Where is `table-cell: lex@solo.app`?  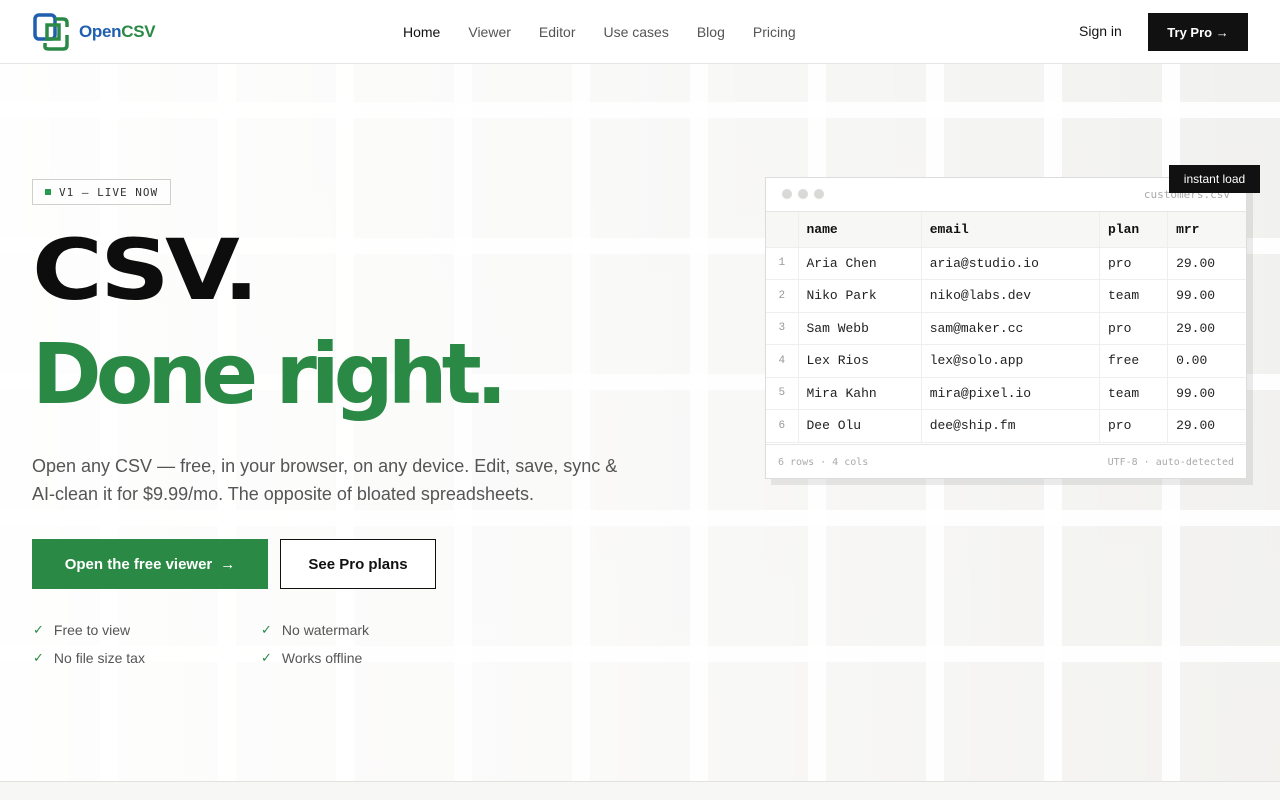 table-cell: lex@solo.app is located at coordinates (1010, 361).